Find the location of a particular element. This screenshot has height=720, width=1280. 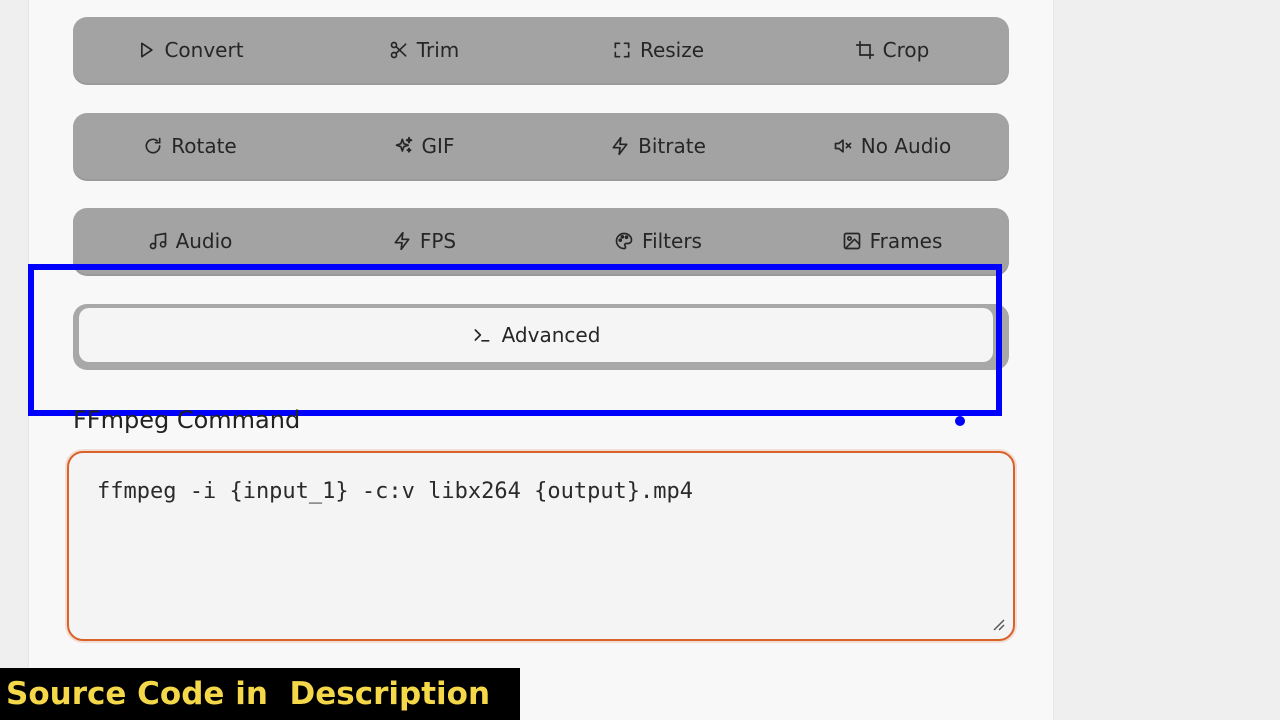

bitrate-label: Bitrate is located at coordinates (672, 146).